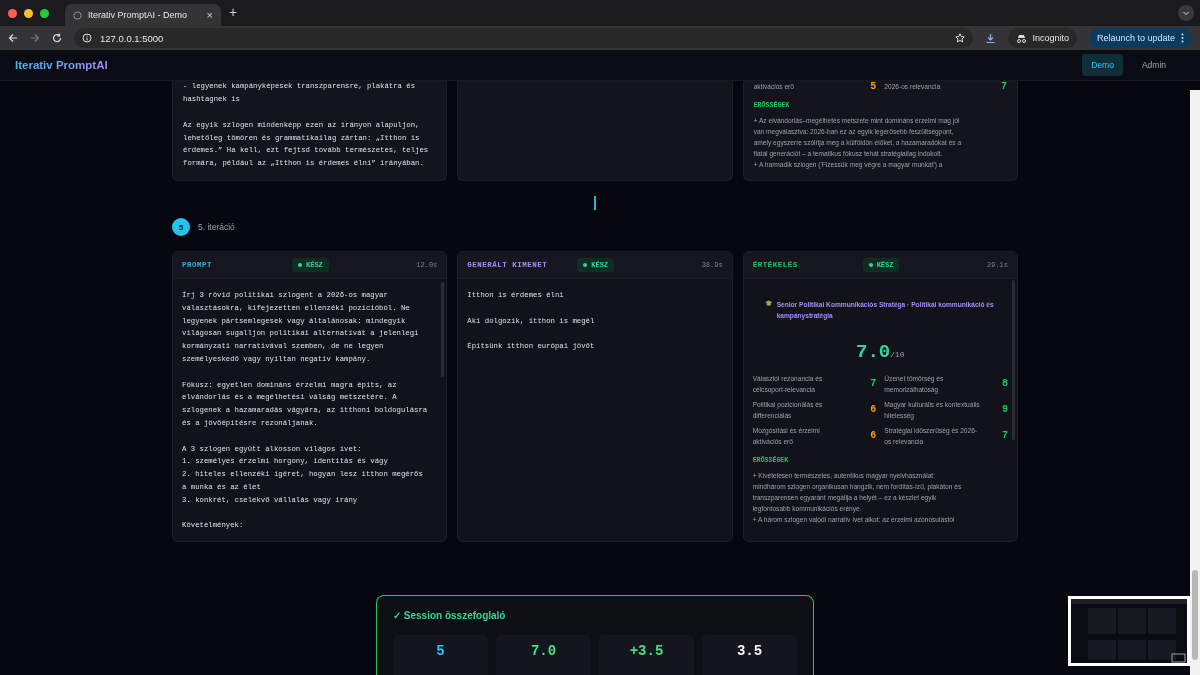 This screenshot has height=675, width=1200. Describe the element at coordinates (13, 38) in the screenshot. I see `back-icon` at that location.